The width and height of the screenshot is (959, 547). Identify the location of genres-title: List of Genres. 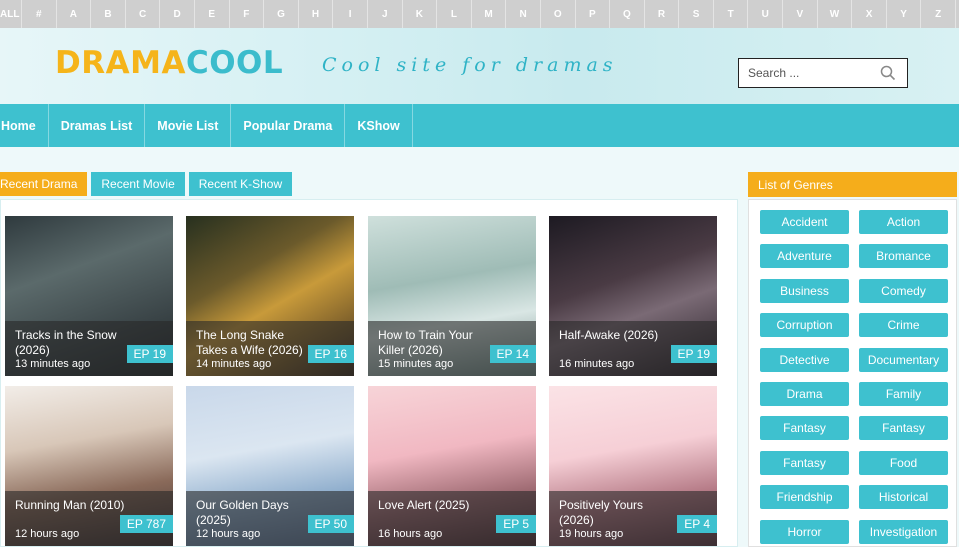
(852, 184).